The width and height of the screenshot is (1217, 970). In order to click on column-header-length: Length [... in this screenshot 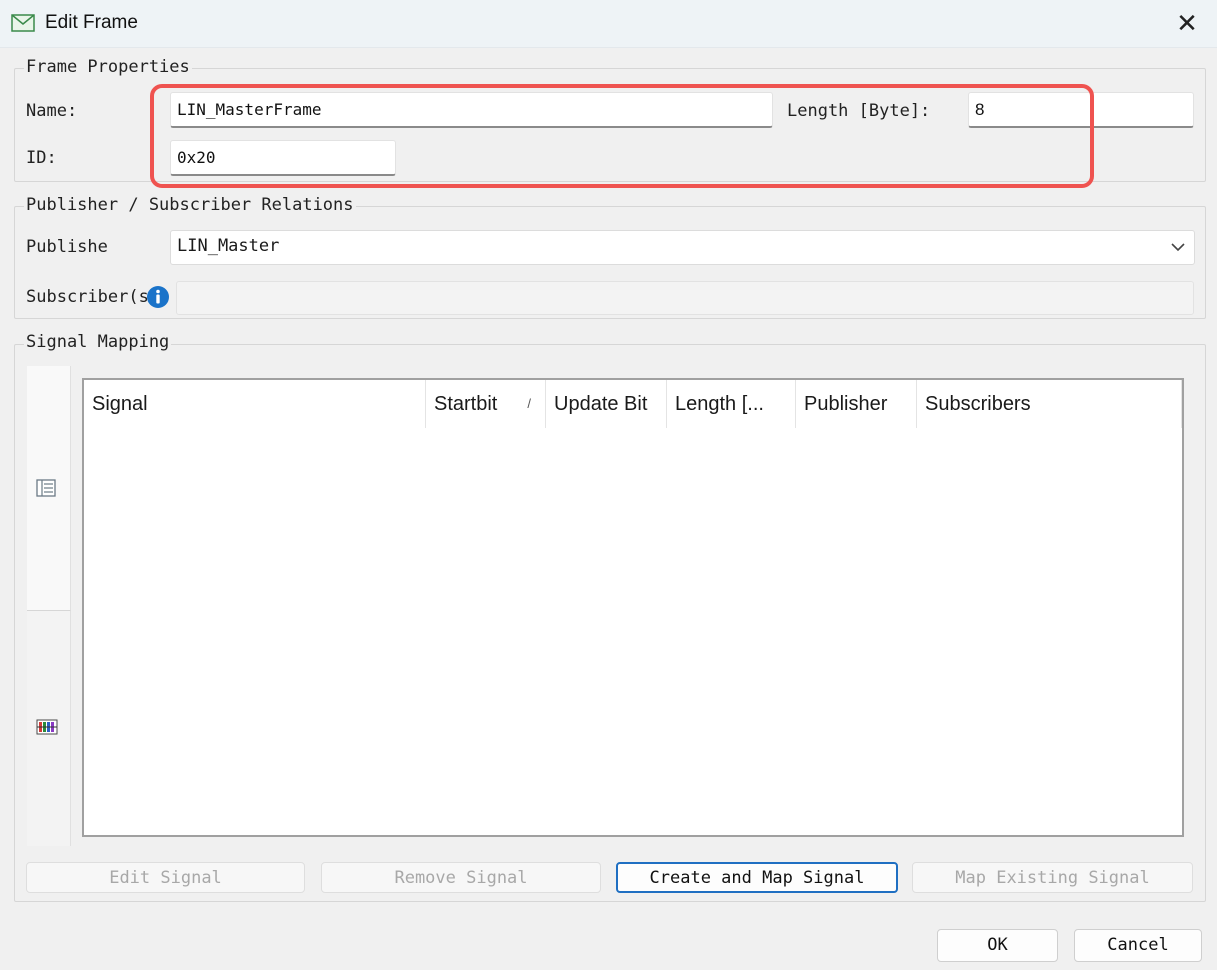, I will do `click(731, 404)`.